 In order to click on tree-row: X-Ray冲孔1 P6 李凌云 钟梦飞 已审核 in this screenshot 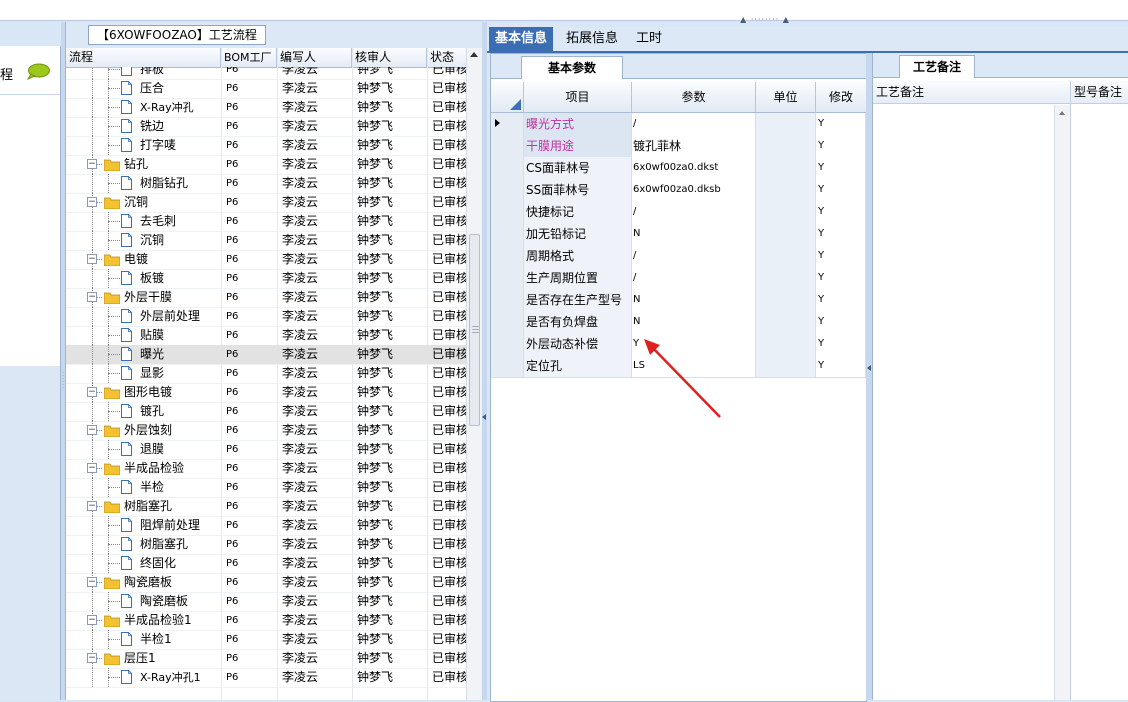, I will do `click(266, 678)`.